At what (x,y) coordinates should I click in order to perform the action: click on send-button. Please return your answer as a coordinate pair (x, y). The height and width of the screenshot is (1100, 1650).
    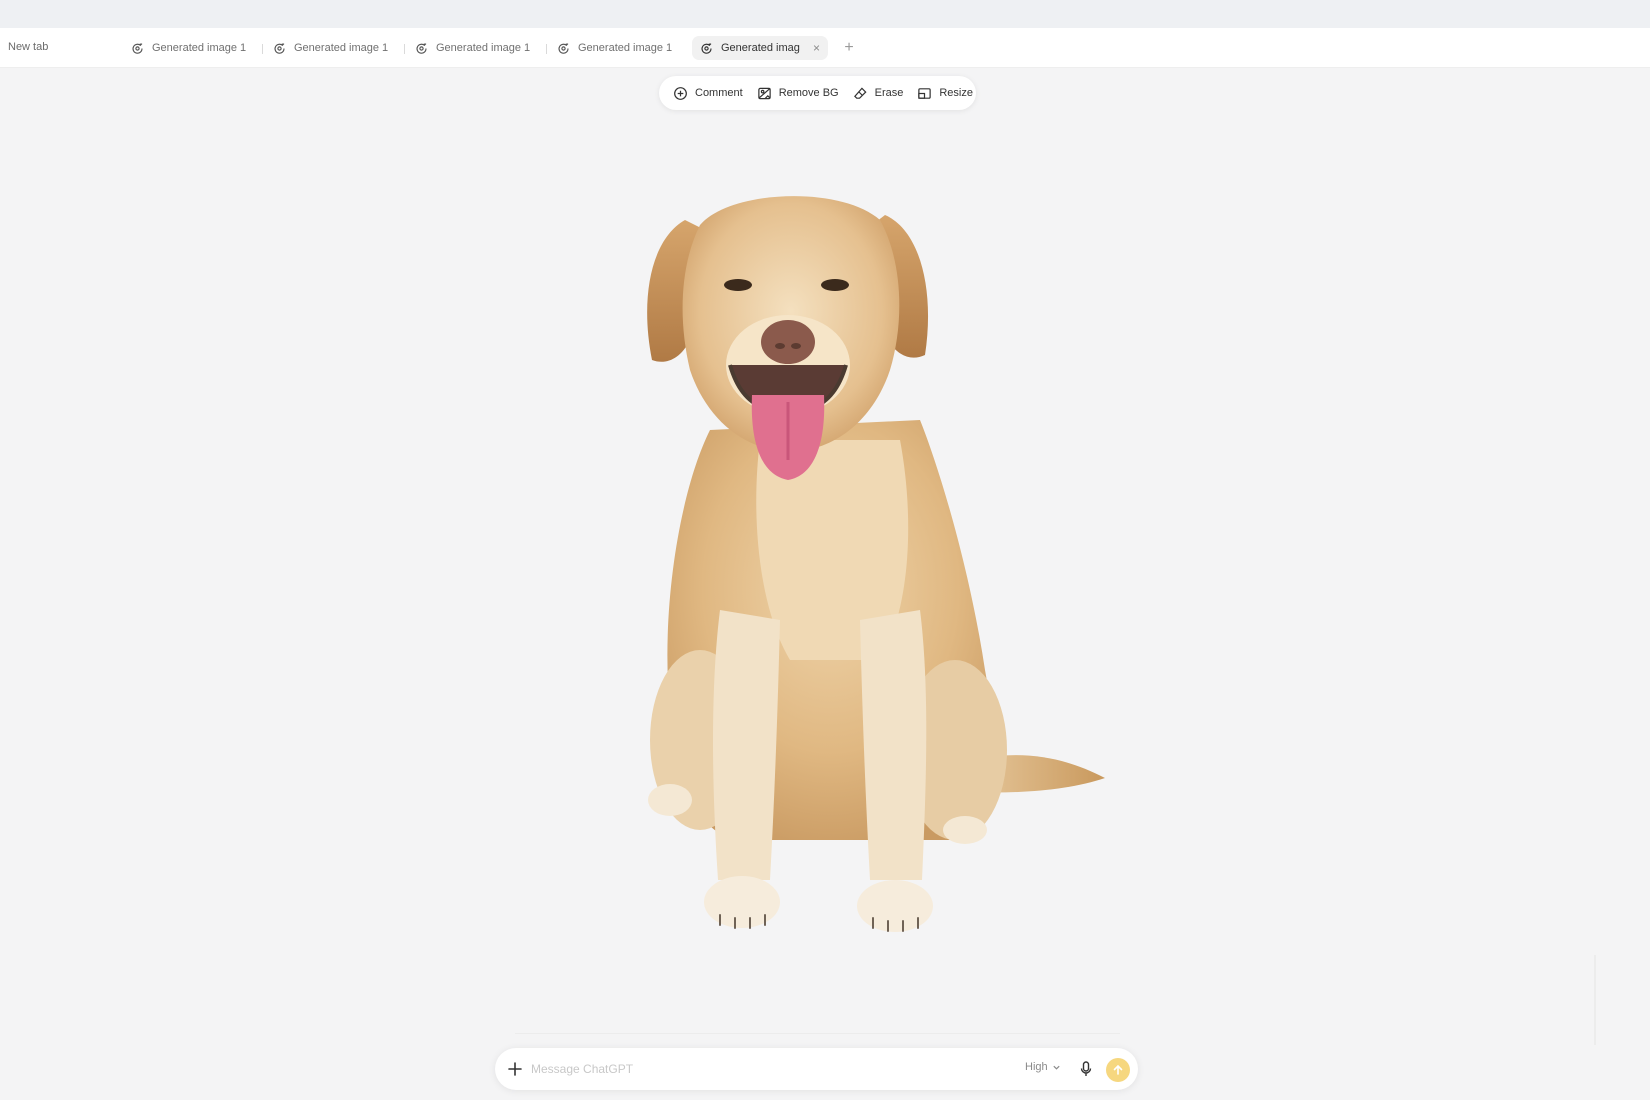
    Looking at the image, I should click on (1118, 1070).